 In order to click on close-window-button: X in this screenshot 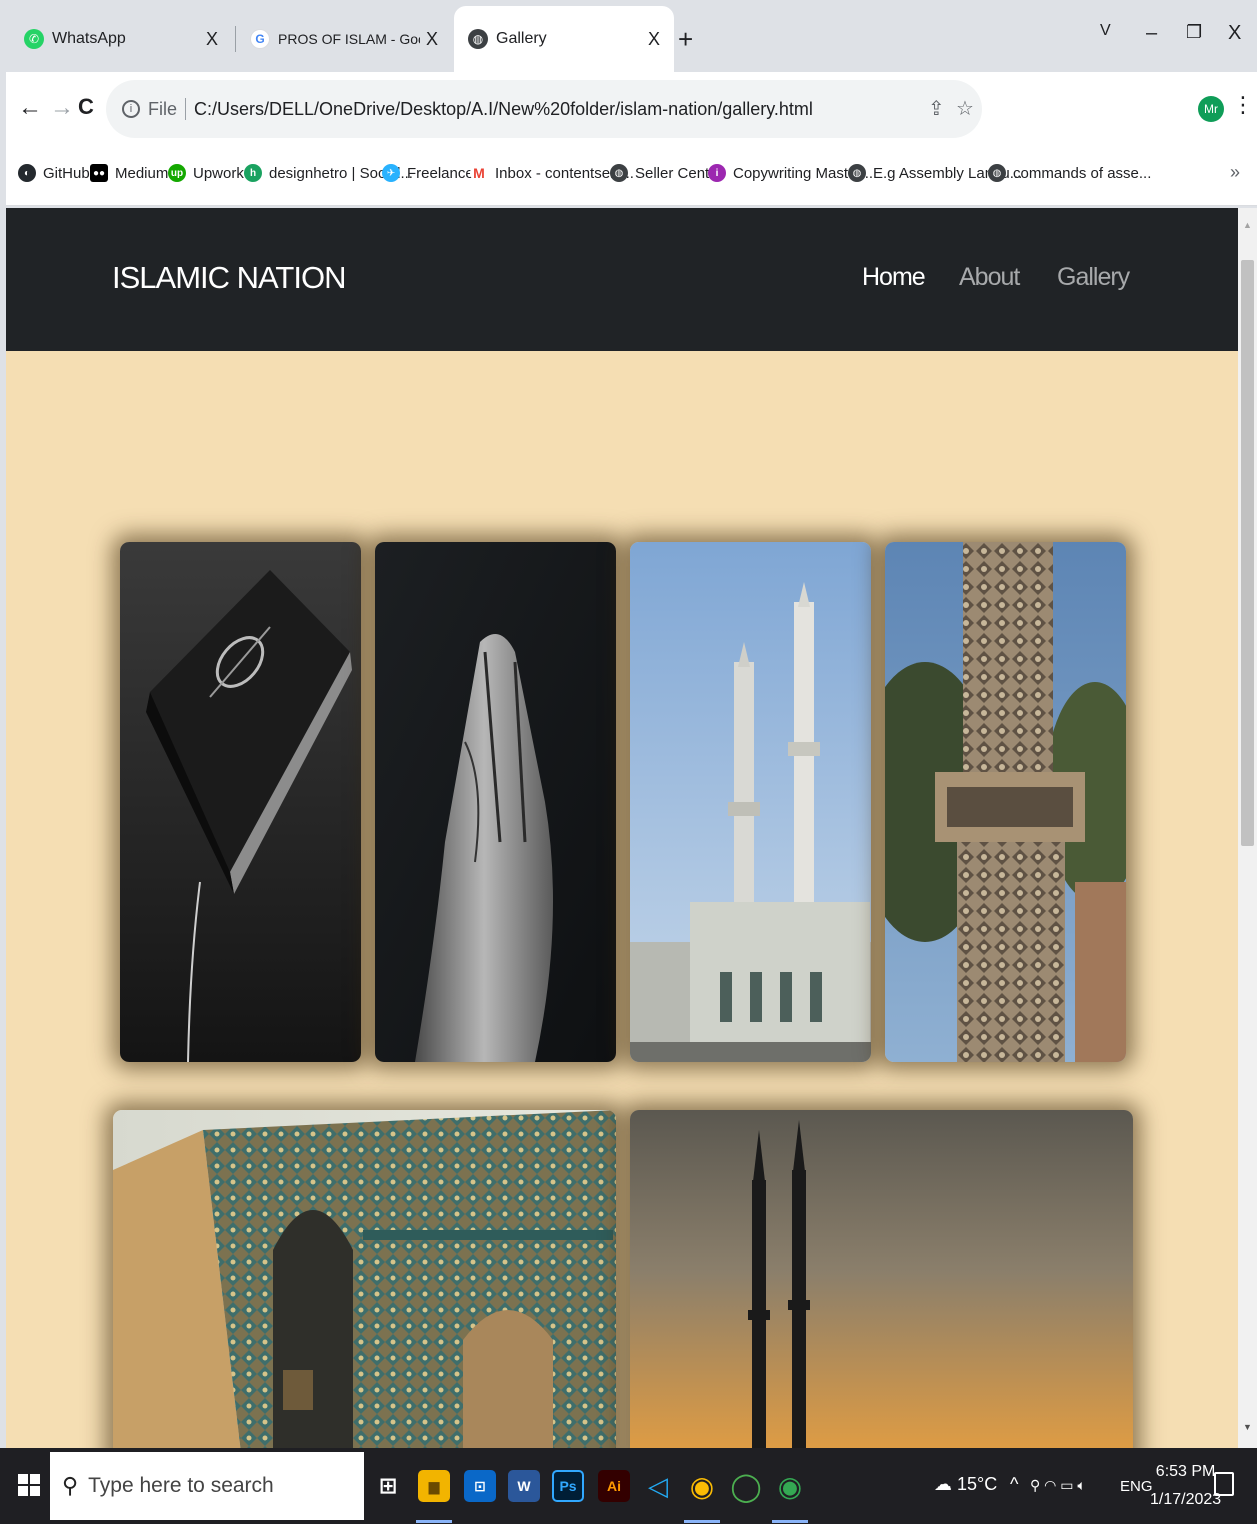, I will do `click(1234, 33)`.